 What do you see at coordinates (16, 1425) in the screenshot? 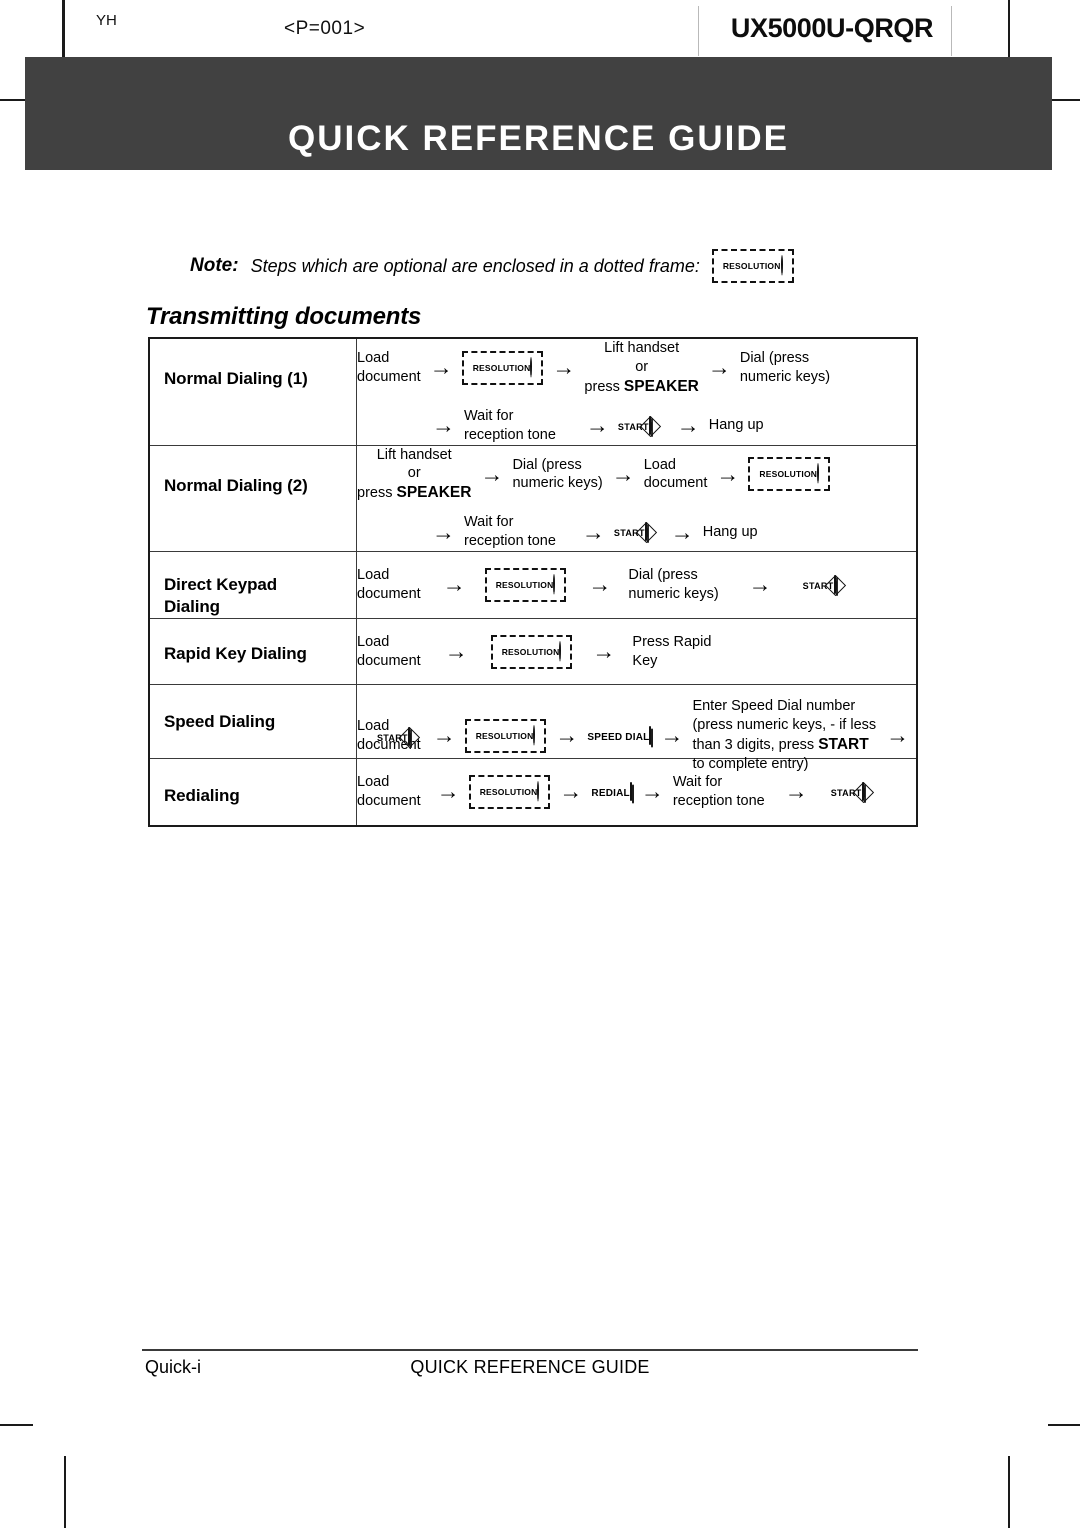
I see `crop-mark-left-lower` at bounding box center [16, 1425].